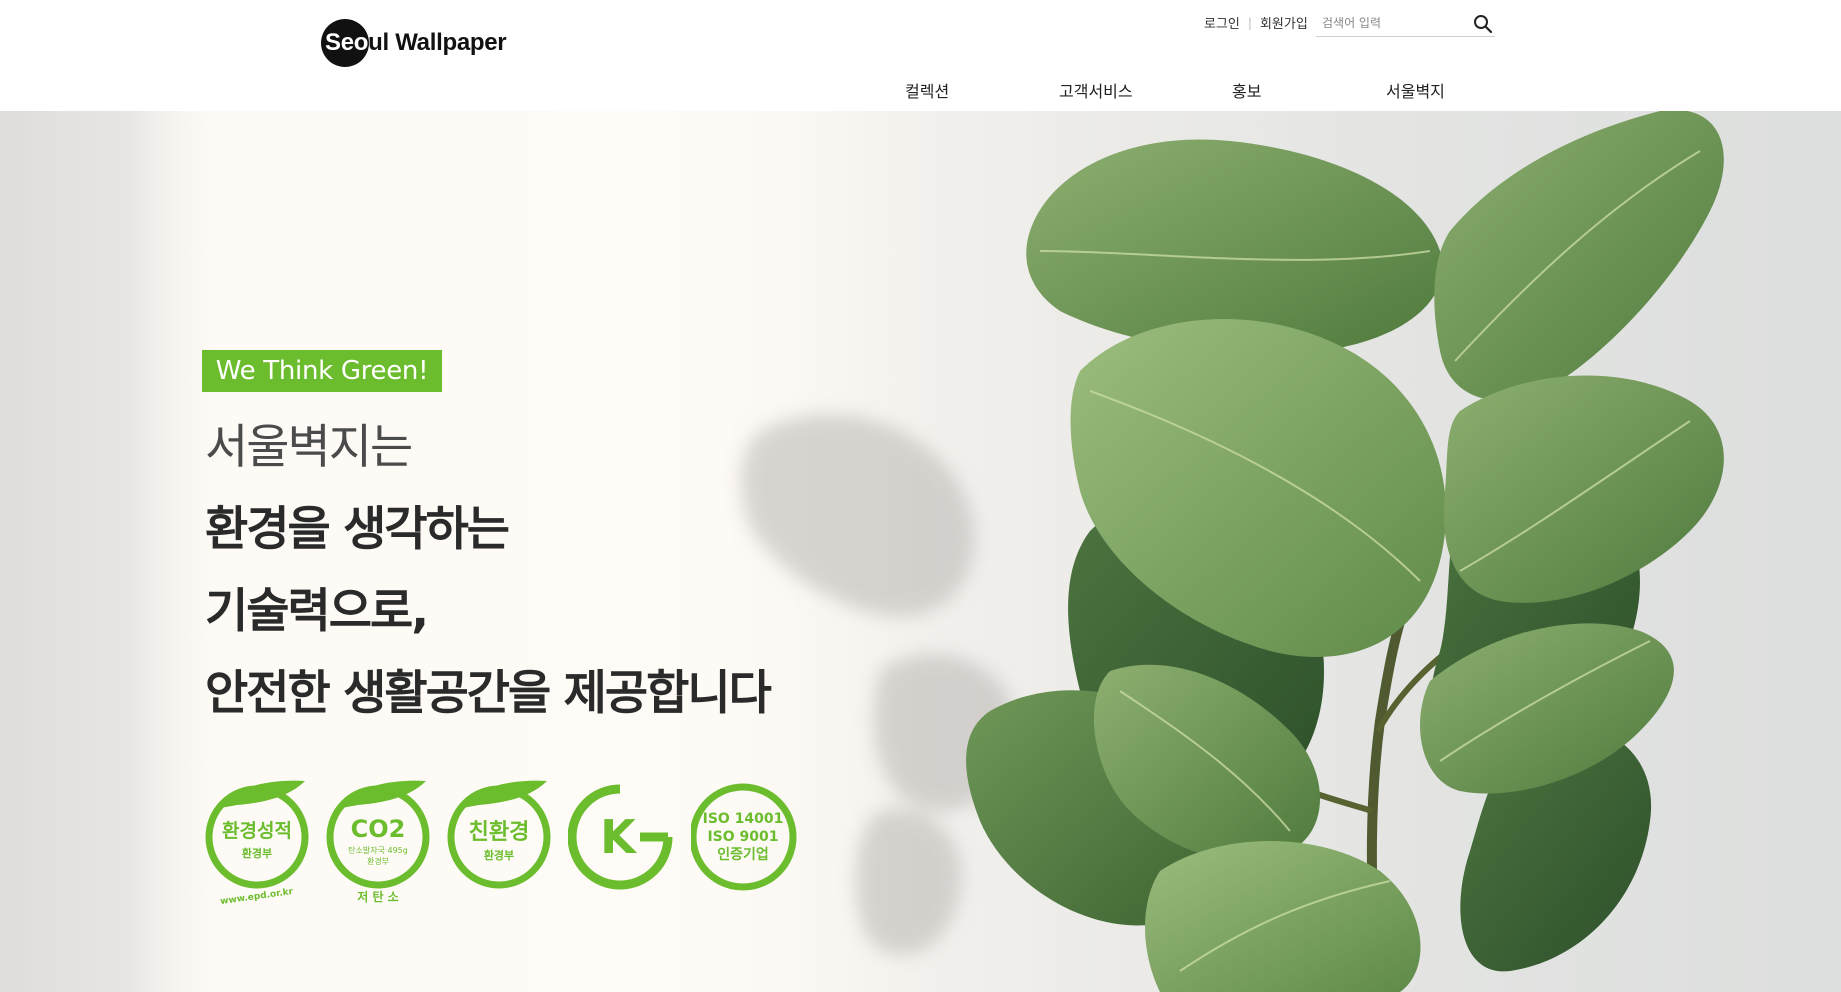 This screenshot has width=1841, height=992. I want to click on logo-wordmark: Seoul Wallpaper, so click(416, 42).